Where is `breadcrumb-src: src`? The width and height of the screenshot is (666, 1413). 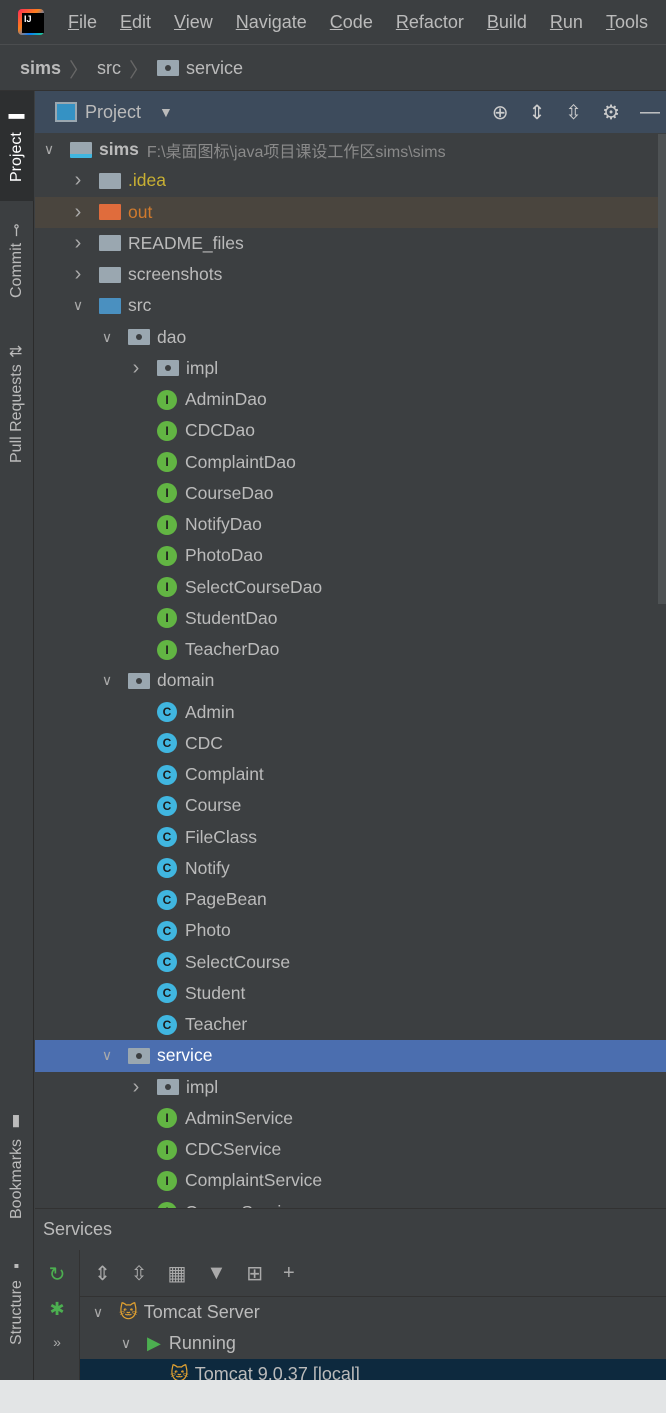 breadcrumb-src: src is located at coordinates (109, 68).